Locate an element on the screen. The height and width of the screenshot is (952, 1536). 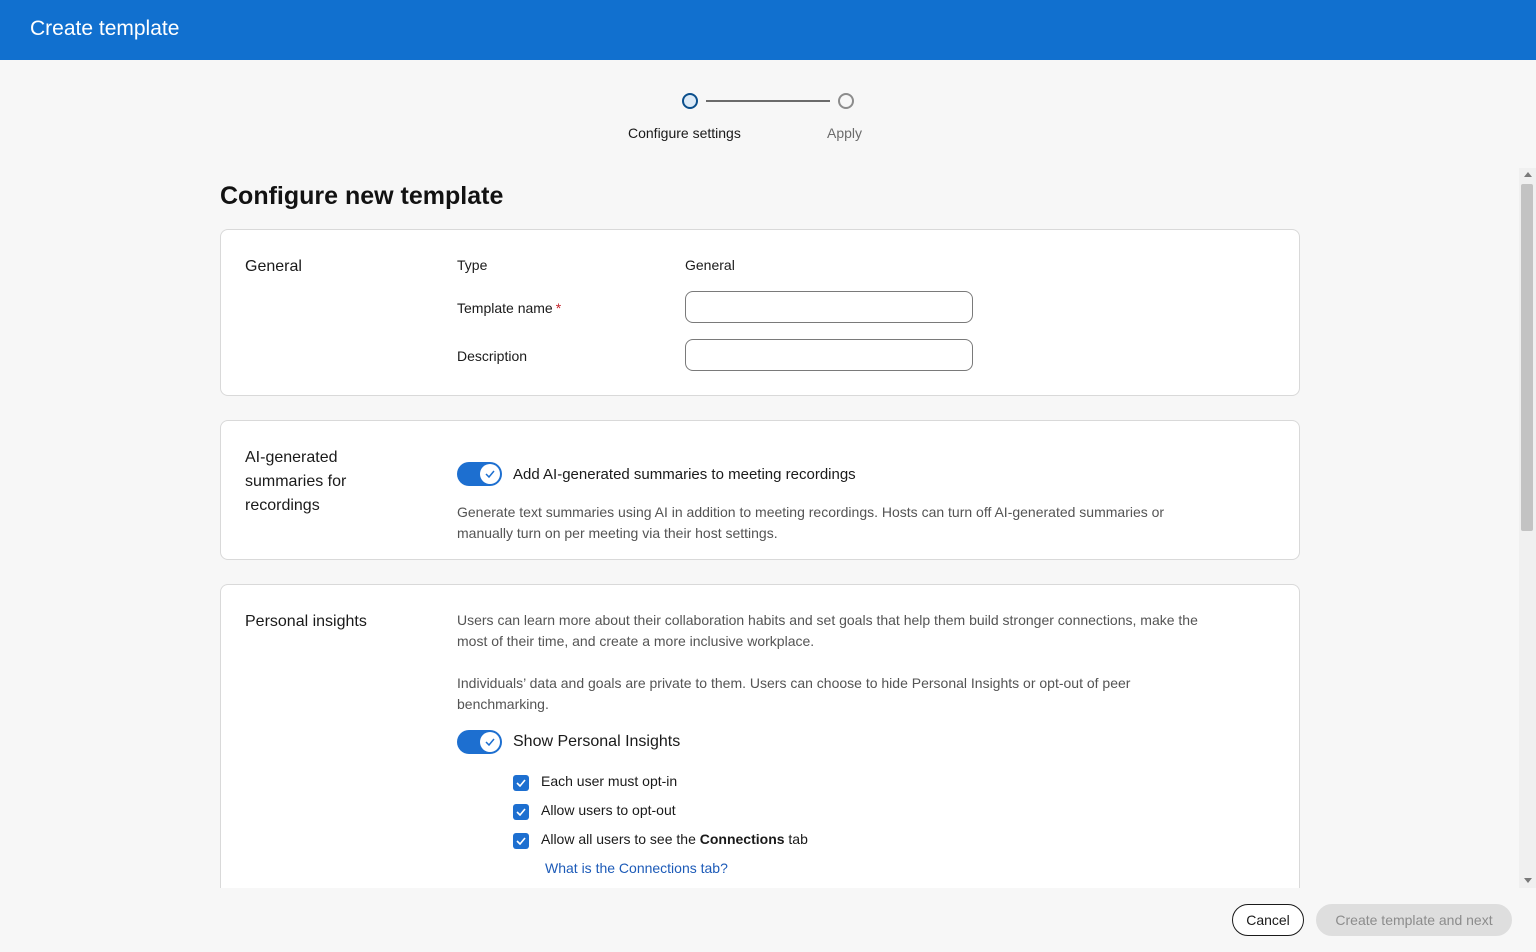
create-template-and-next-button: Create template and next is located at coordinates (1414, 920).